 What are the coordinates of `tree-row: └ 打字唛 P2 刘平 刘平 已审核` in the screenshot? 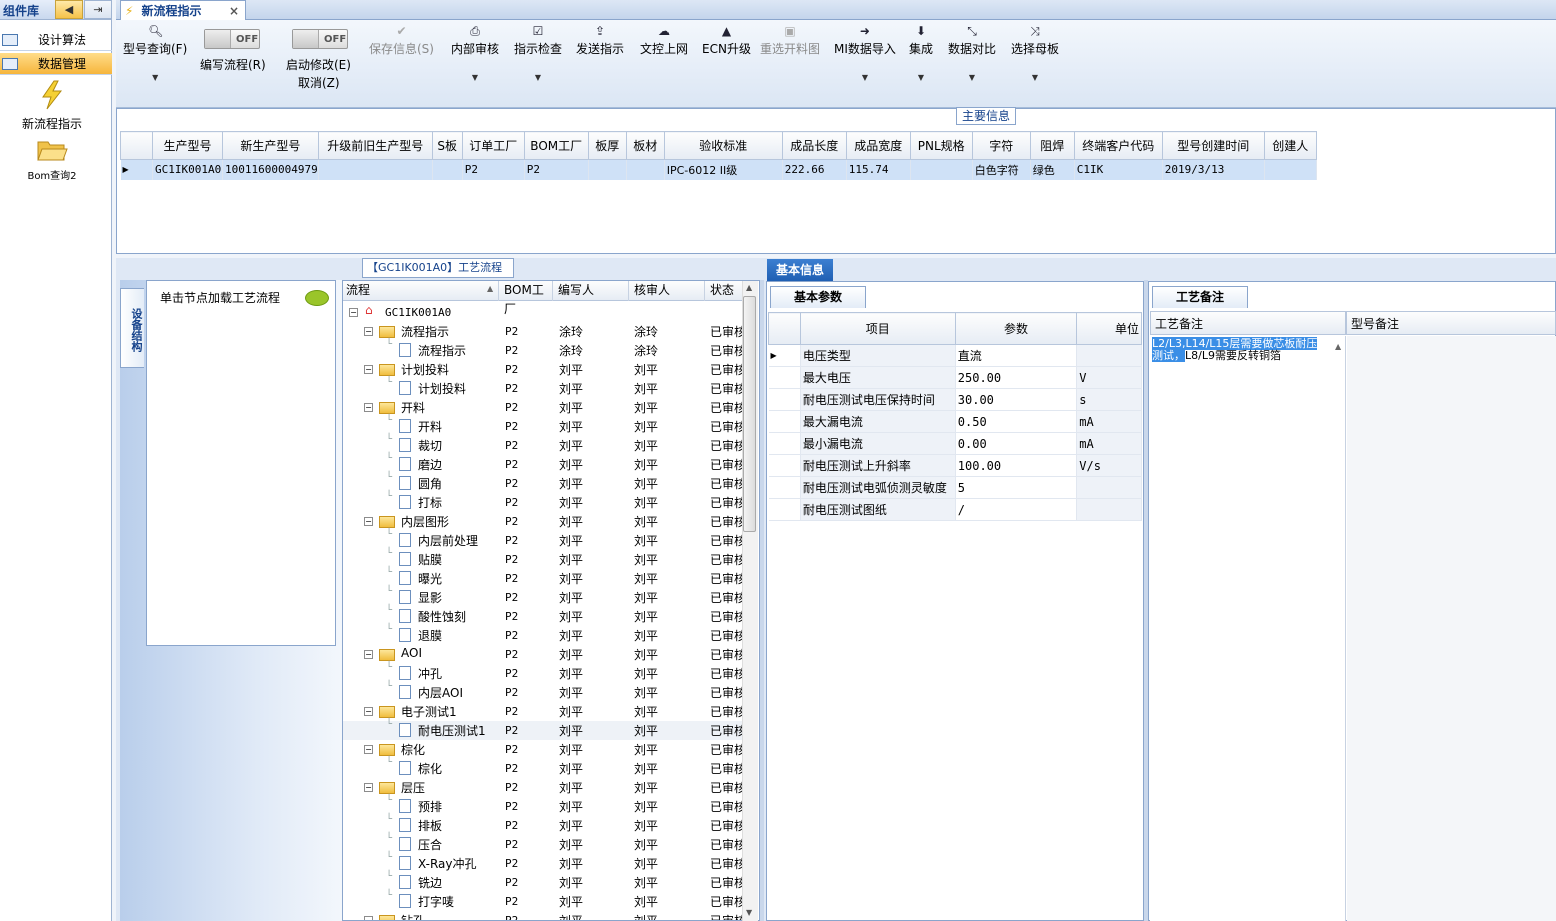 It's located at (545, 900).